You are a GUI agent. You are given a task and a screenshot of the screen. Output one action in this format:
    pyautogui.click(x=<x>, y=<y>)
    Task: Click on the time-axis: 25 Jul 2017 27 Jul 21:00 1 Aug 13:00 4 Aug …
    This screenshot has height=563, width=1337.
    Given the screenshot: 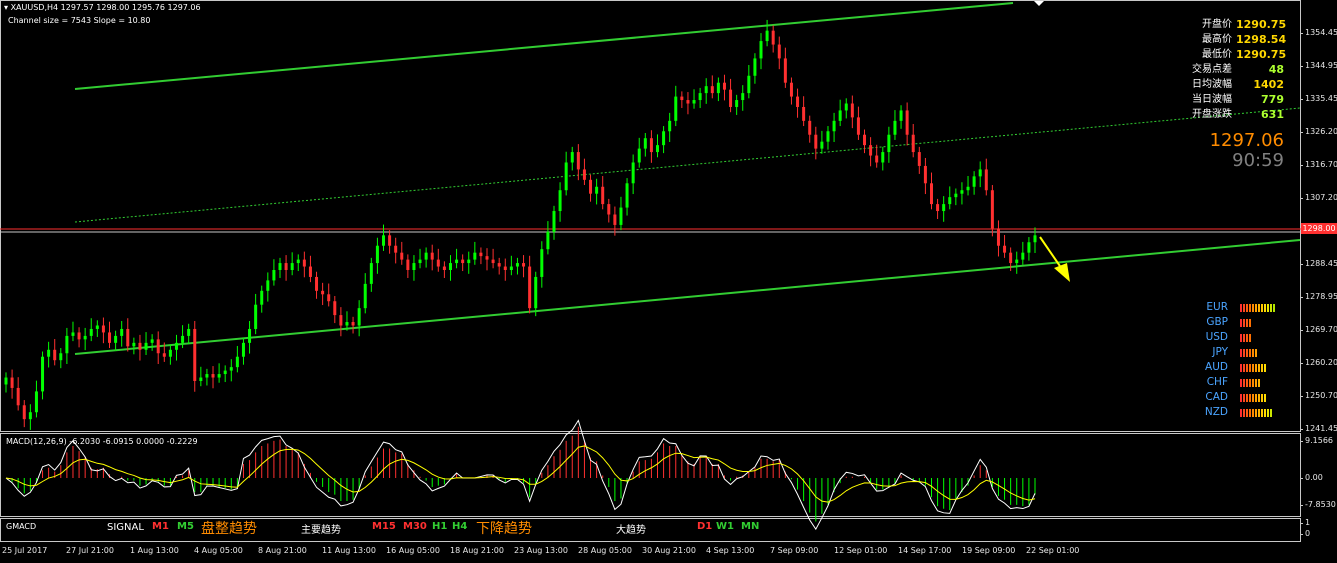 What is the action you would take?
    pyautogui.click(x=650, y=553)
    